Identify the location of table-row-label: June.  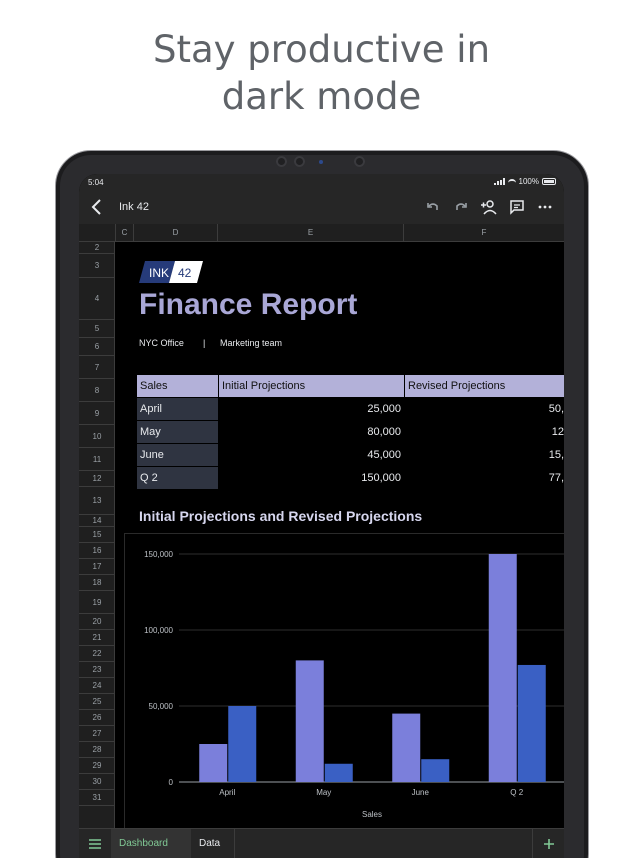
(177, 455).